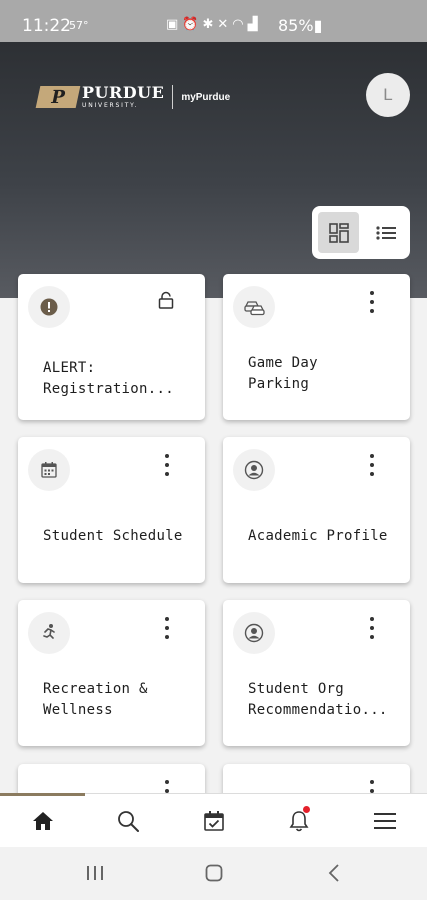  Describe the element at coordinates (123, 92) in the screenshot. I see `logo-word: PURDUE` at that location.